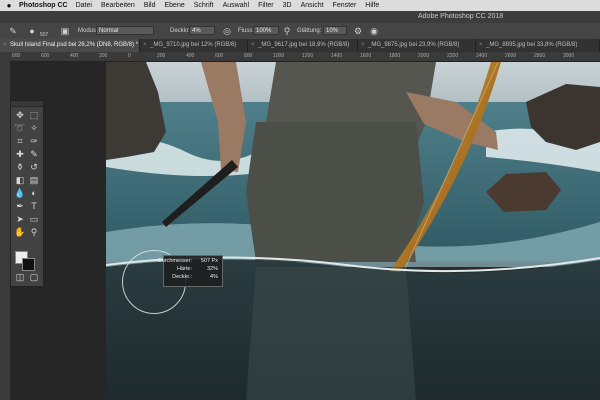 The image size is (600, 400). I want to click on opacity-pressure-icon: ◎, so click(227, 31).